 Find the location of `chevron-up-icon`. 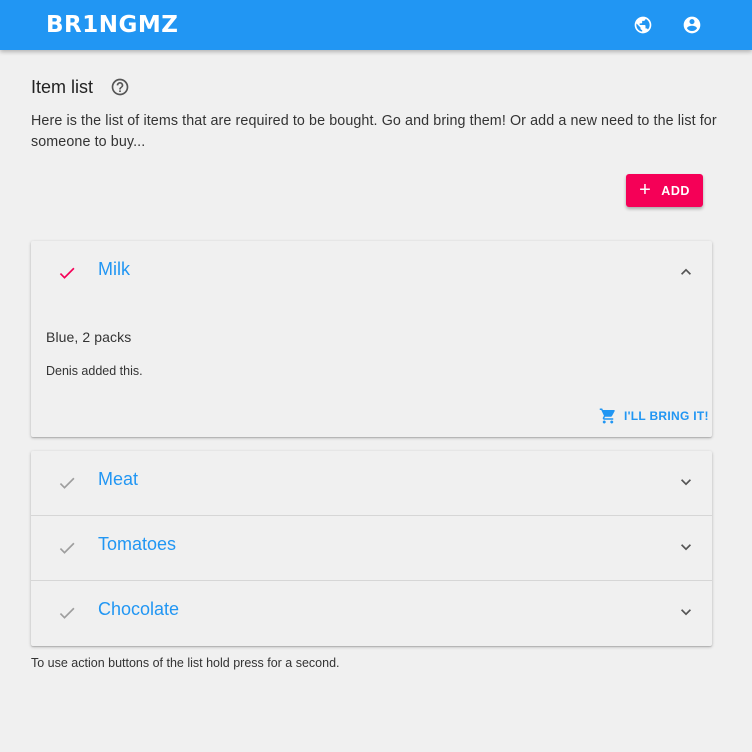

chevron-up-icon is located at coordinates (686, 272).